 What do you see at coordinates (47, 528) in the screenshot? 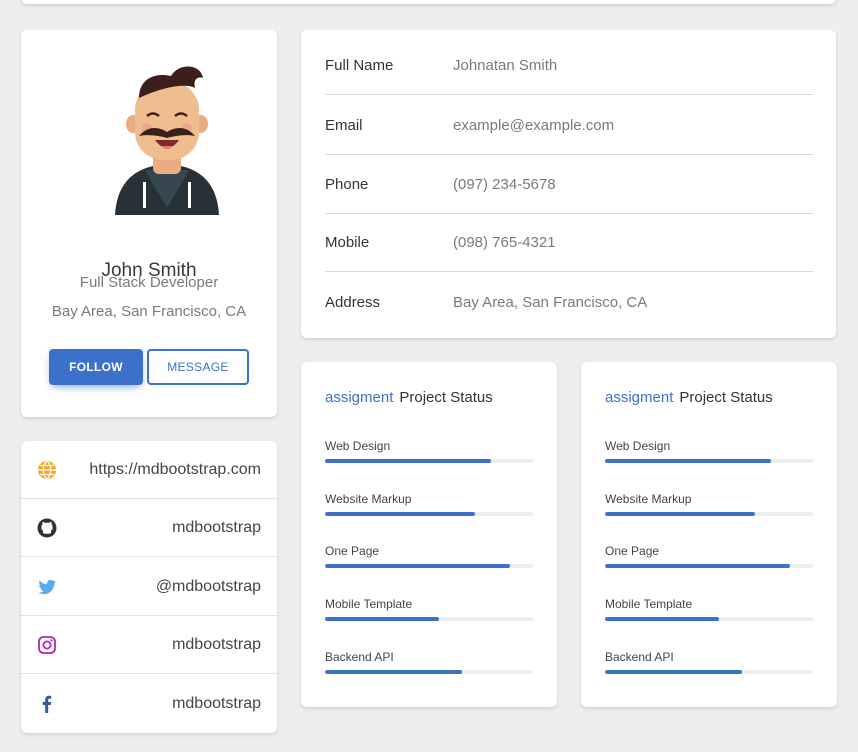
I see `github-icon` at bounding box center [47, 528].